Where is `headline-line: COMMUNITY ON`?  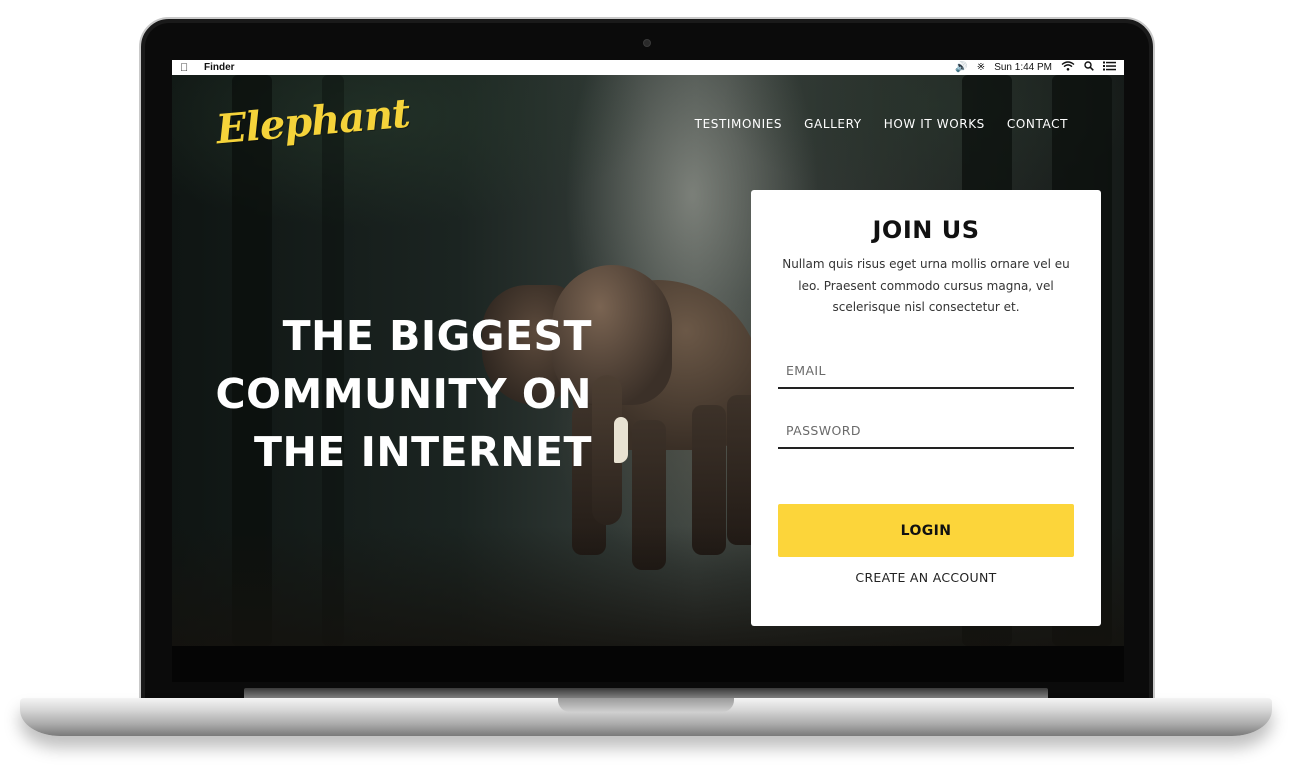
headline-line: COMMUNITY ON is located at coordinates (403, 394).